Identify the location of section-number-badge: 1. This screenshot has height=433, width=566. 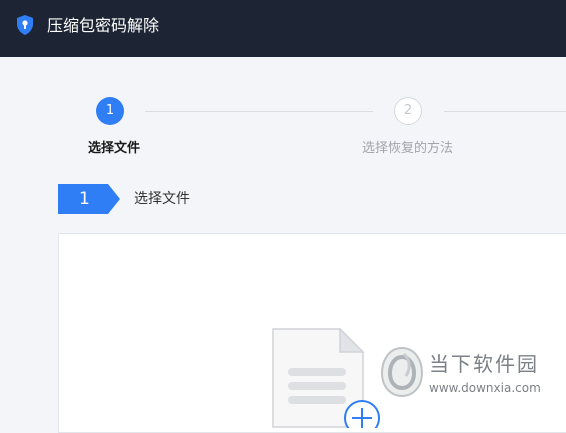
(89, 199).